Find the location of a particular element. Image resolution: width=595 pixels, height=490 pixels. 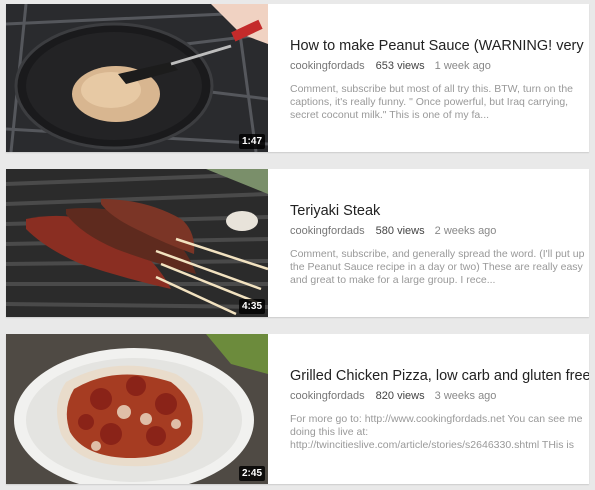

video-thumbnail: 4:35 is located at coordinates (137, 243).